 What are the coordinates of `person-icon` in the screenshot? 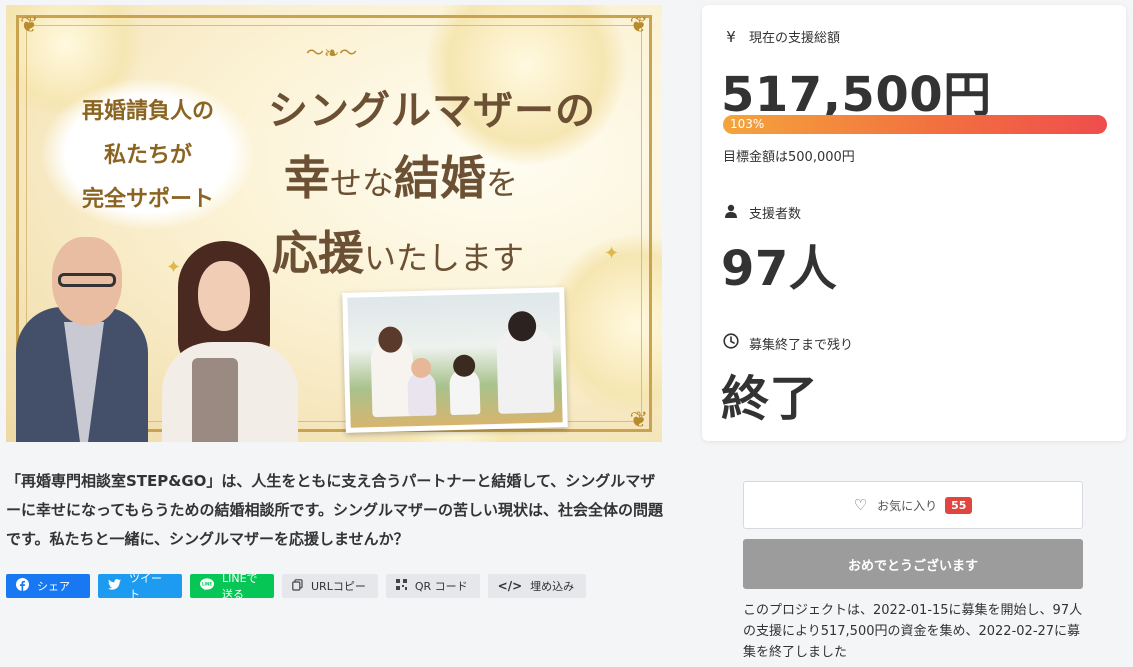 It's located at (731, 213).